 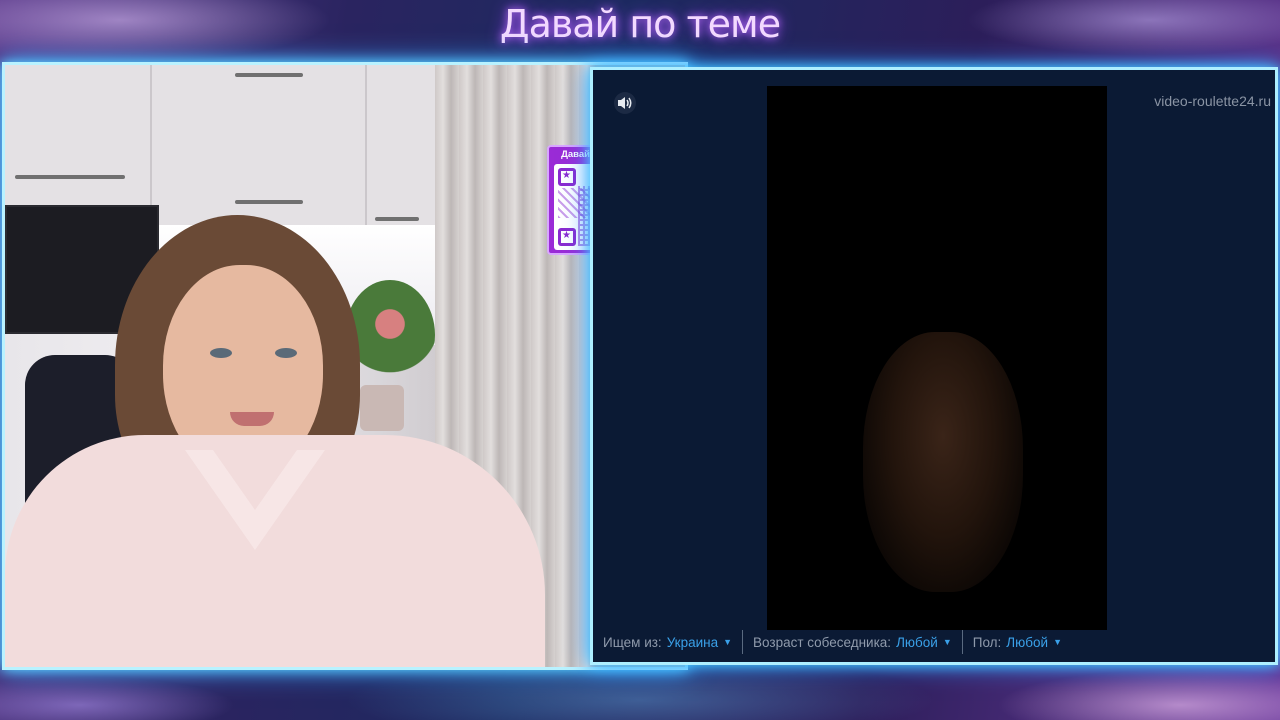 I want to click on age-filter-label: Возраст собеседника:, so click(x=822, y=642).